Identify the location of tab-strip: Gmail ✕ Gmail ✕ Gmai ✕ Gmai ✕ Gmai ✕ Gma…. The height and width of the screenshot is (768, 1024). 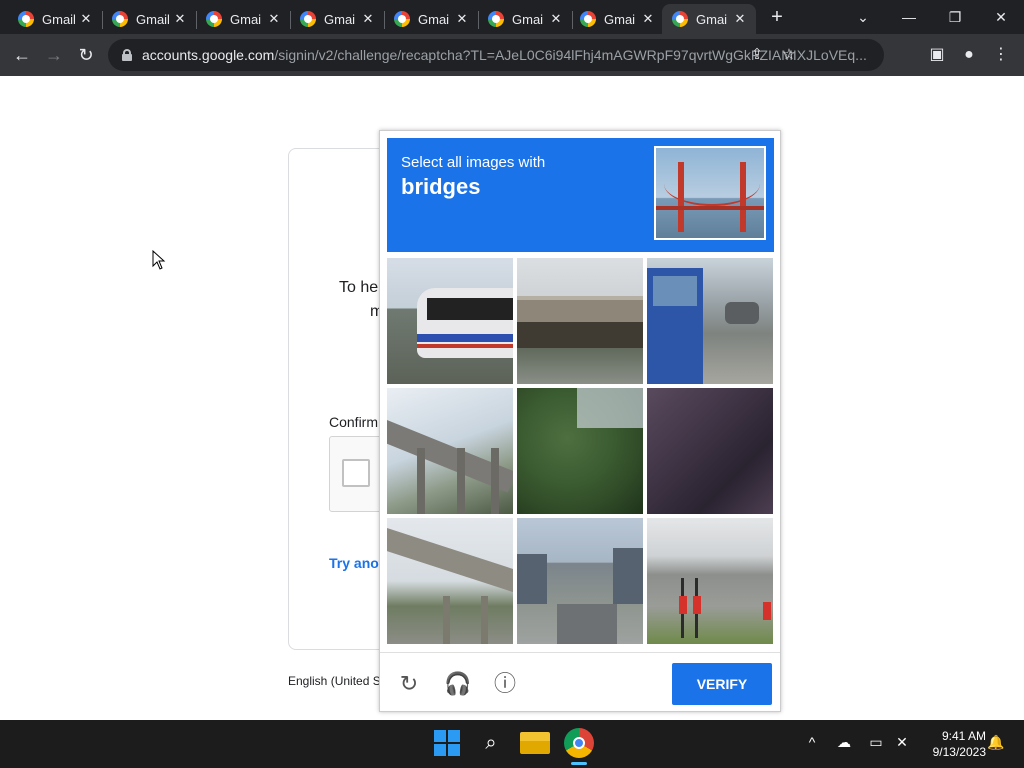
(512, 17).